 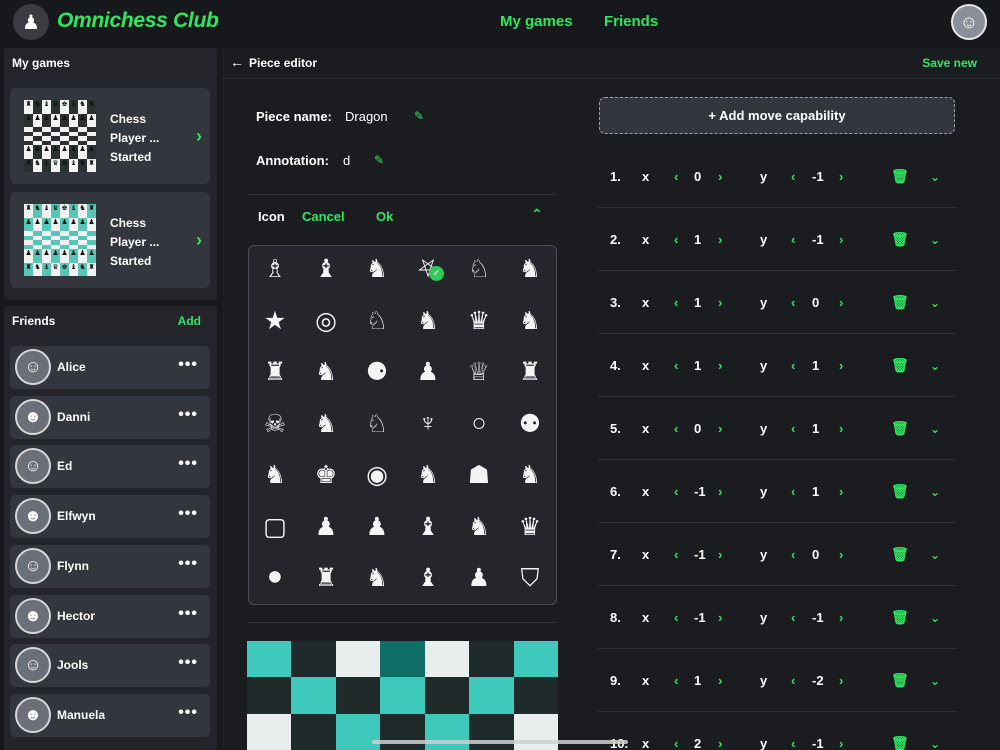 I want to click on add-friend-button: Add, so click(x=189, y=321).